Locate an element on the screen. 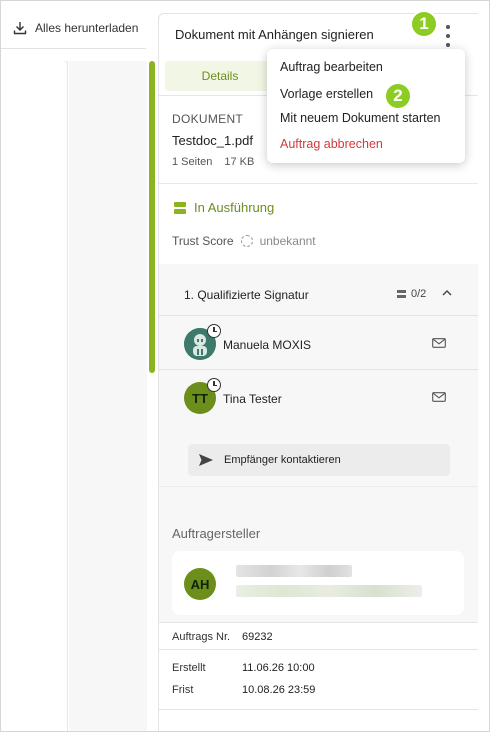  preview-gutter is located at coordinates (108, 396).